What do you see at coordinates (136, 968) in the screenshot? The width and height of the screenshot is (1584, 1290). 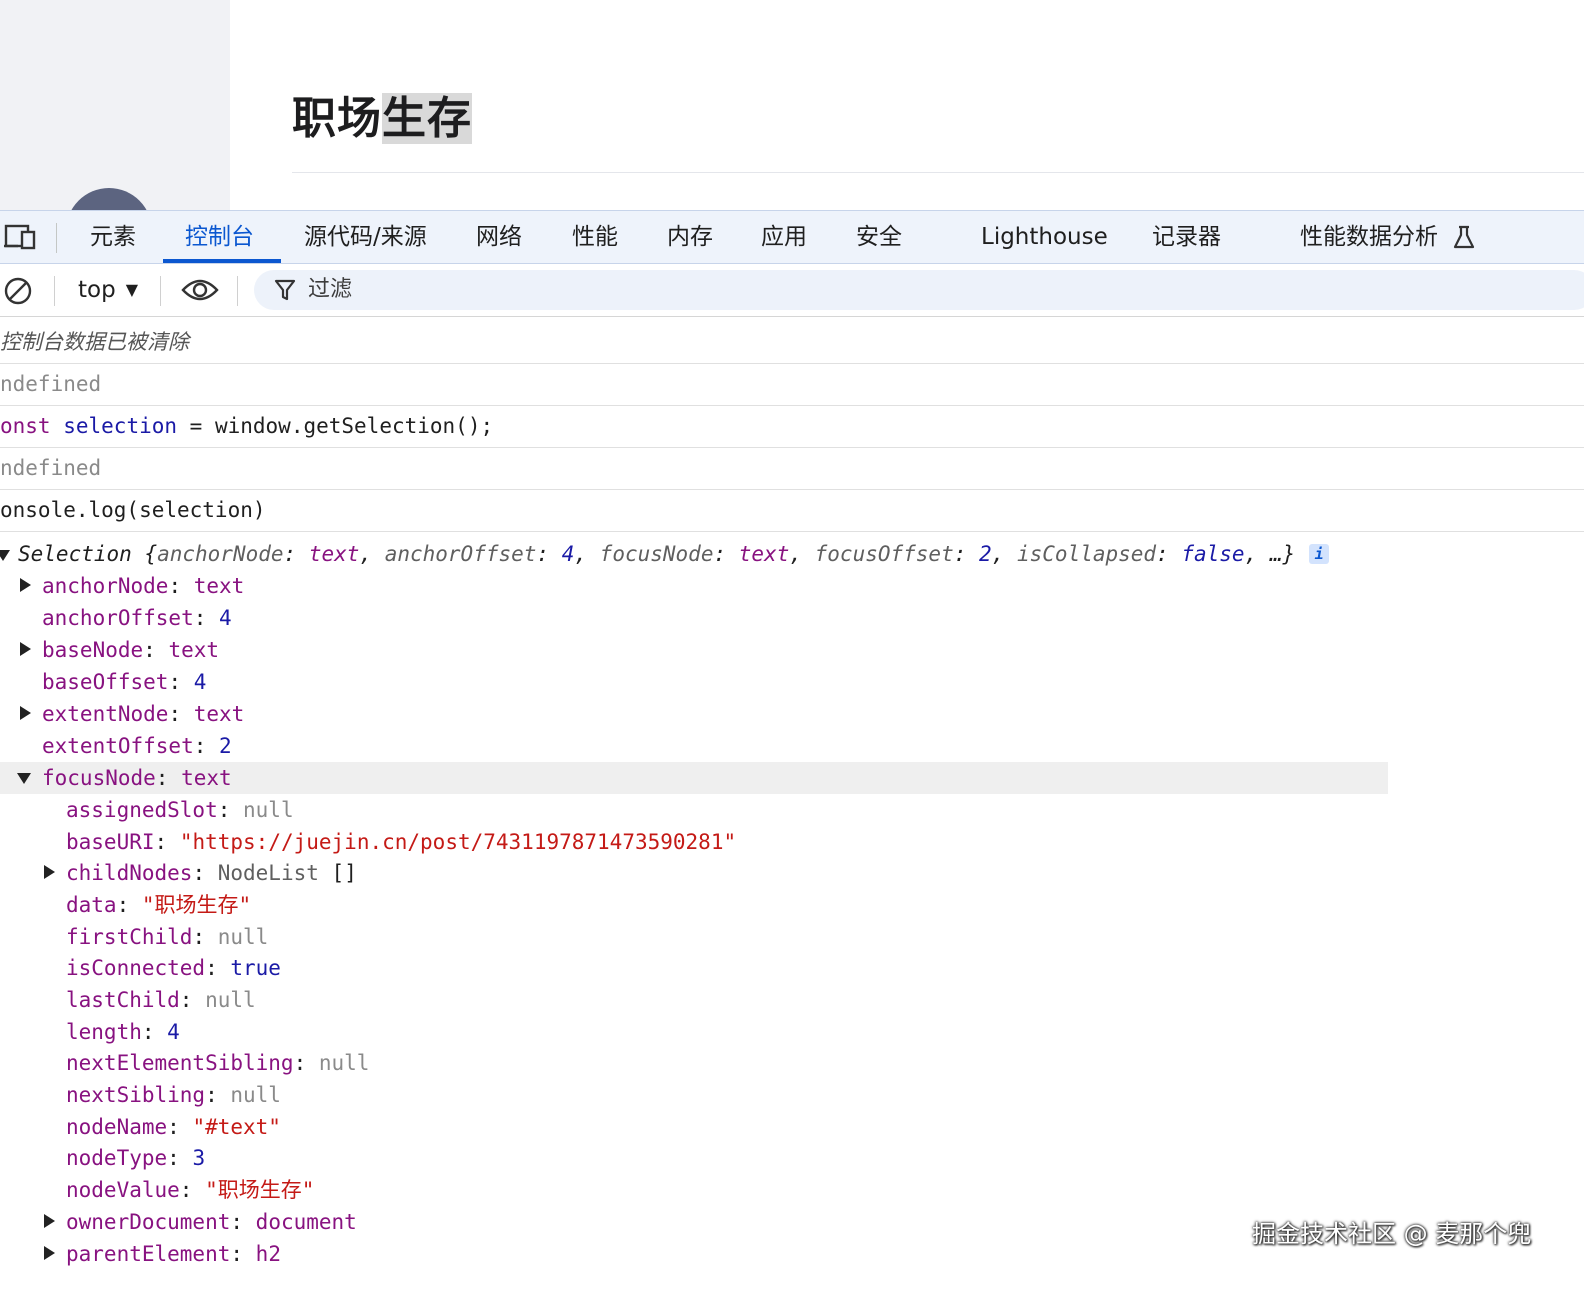 I see `property-key: isConnected` at bounding box center [136, 968].